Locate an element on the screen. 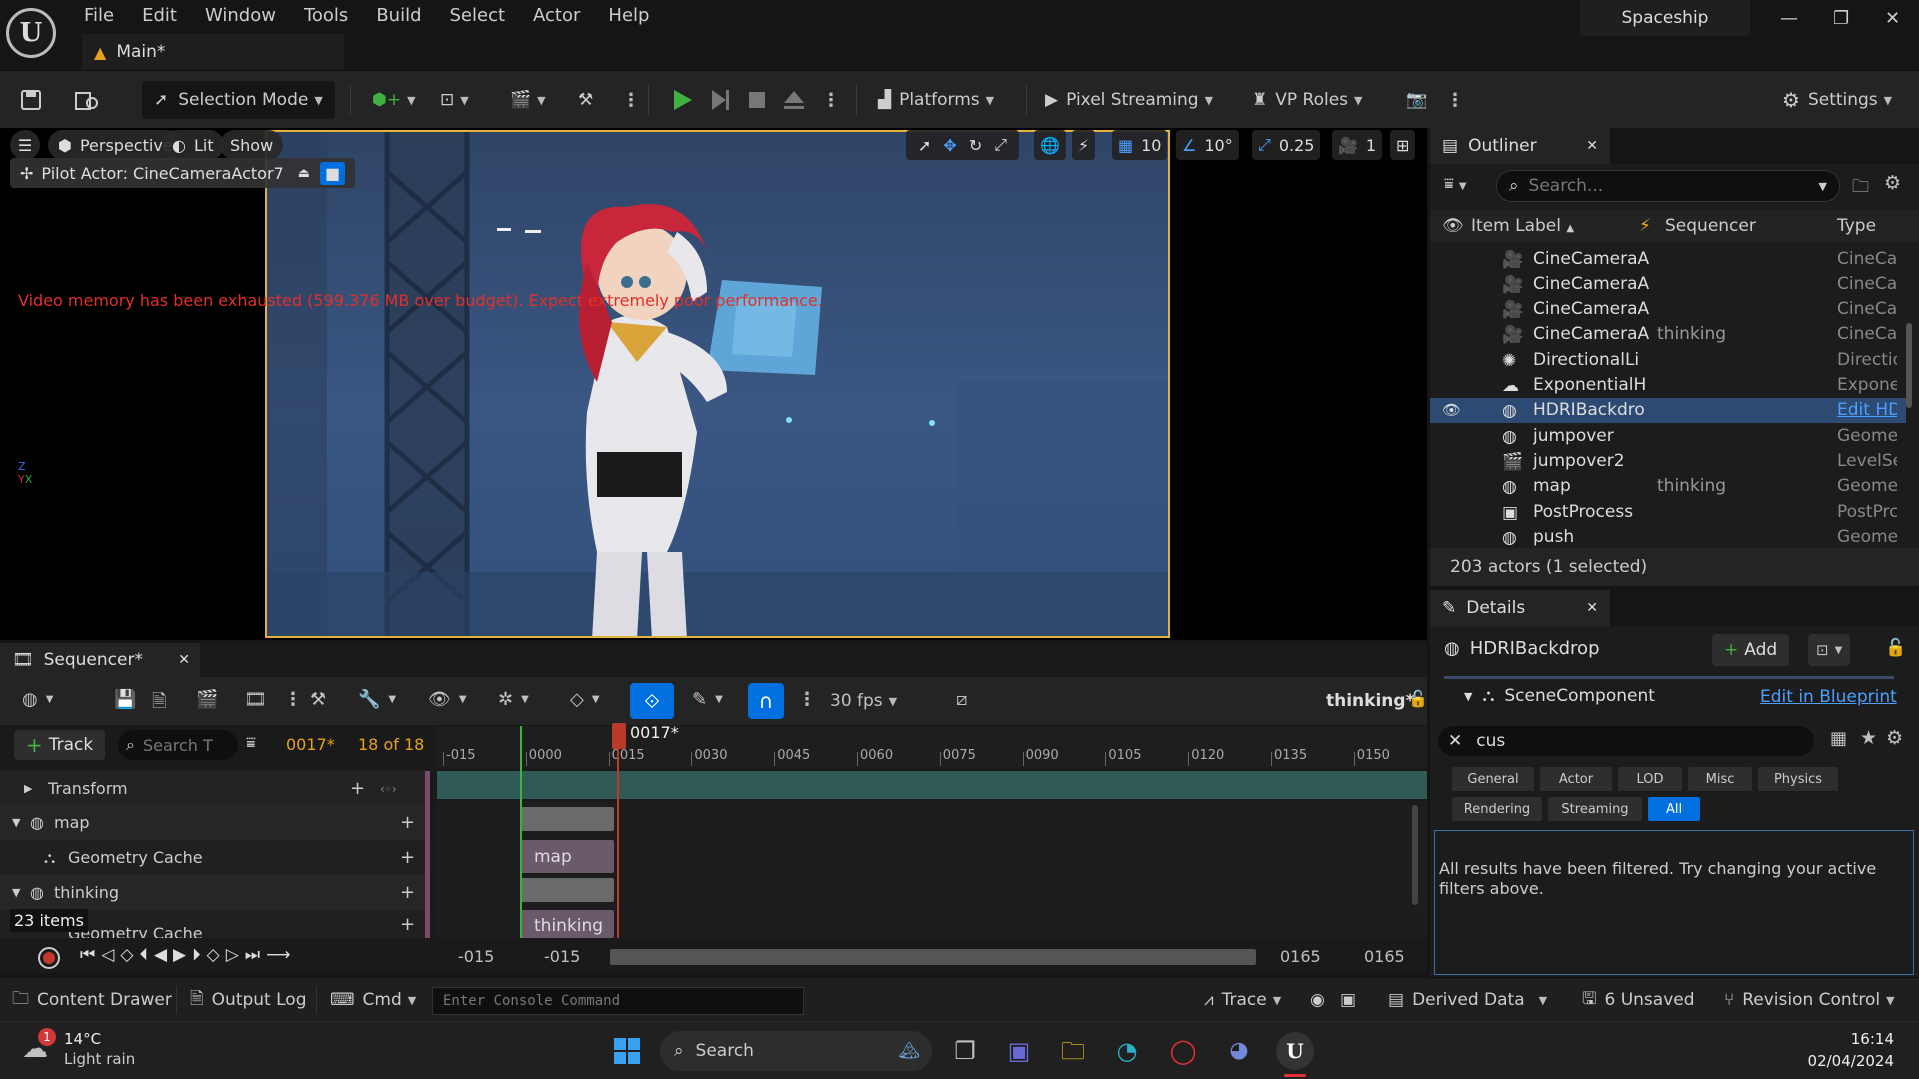 This screenshot has width=1919, height=1079. more-icon: ⋮ is located at coordinates (293, 699).